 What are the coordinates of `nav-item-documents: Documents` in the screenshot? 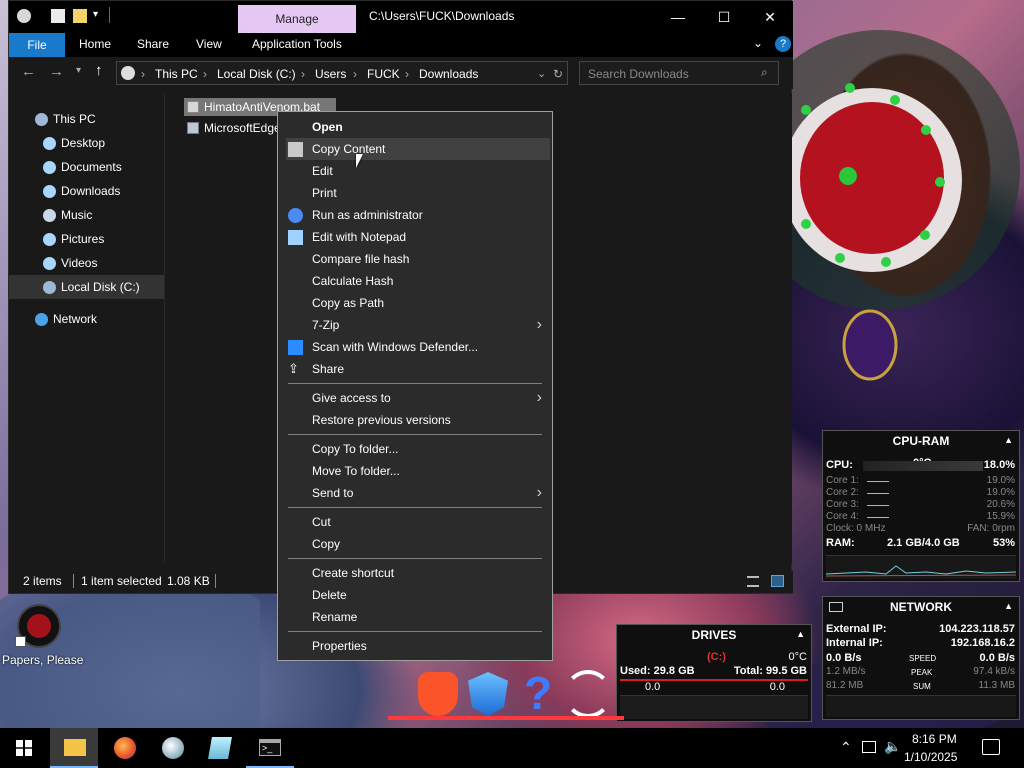 It's located at (86, 167).